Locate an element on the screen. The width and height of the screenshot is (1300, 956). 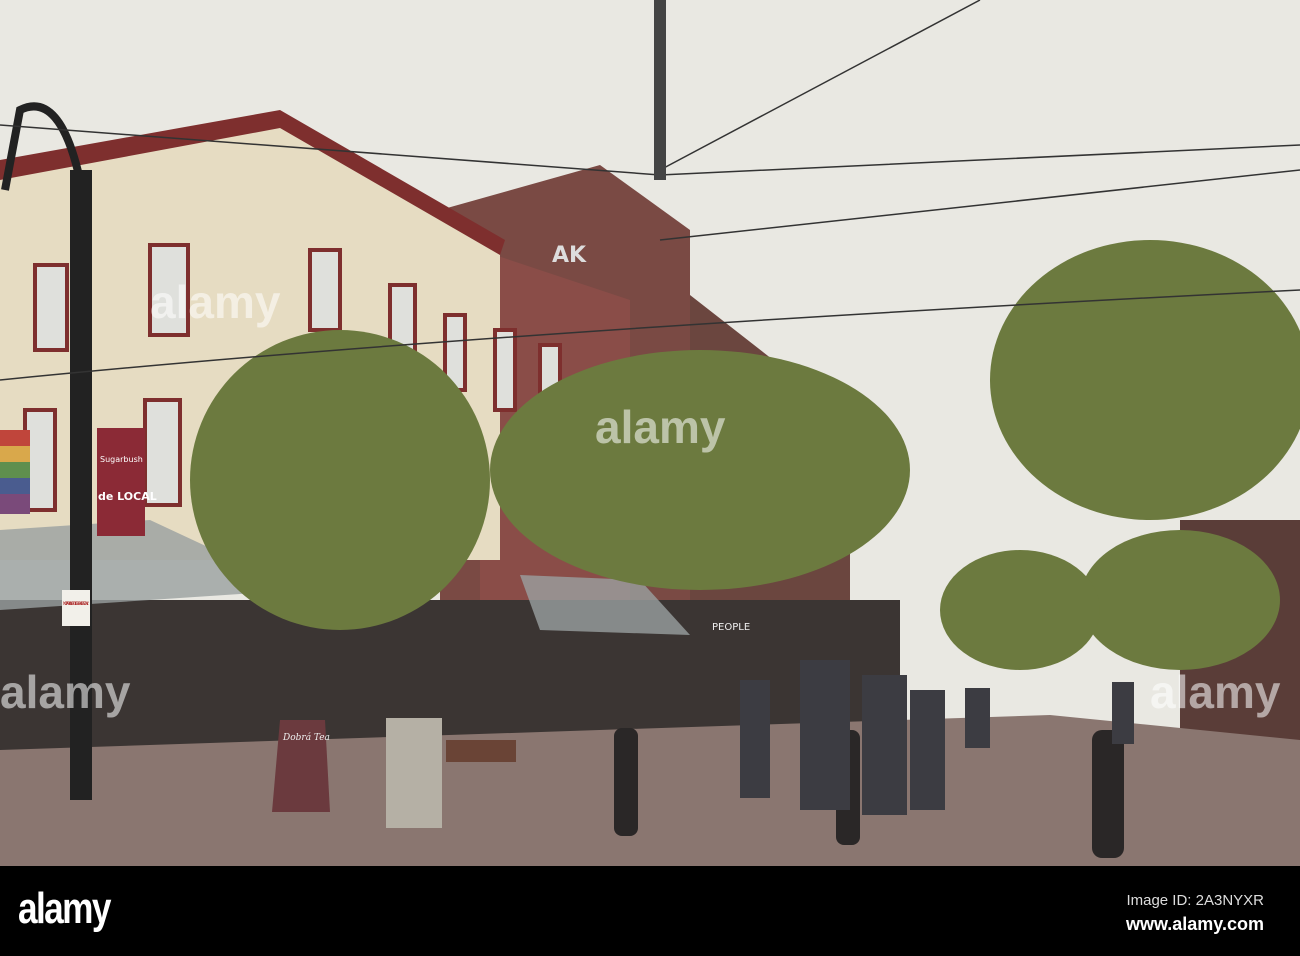
rainbow-flag is located at coordinates (15, 472).